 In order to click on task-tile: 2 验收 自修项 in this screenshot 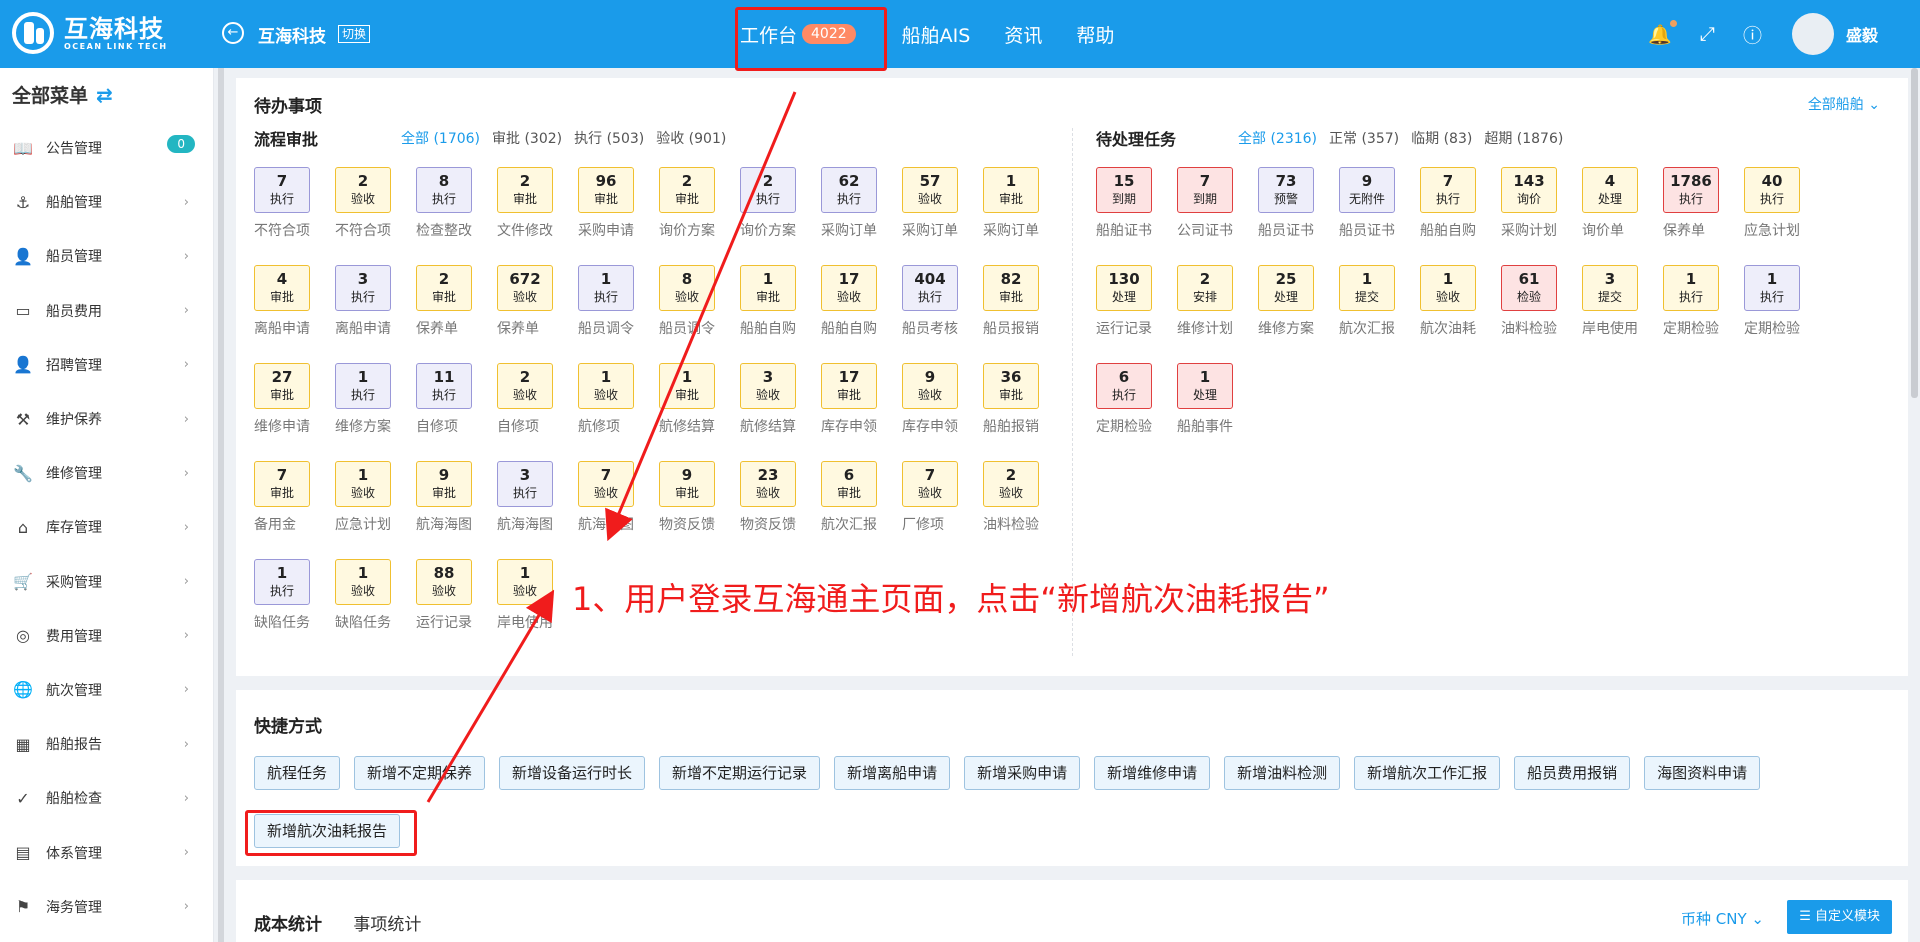, I will do `click(537, 412)`.